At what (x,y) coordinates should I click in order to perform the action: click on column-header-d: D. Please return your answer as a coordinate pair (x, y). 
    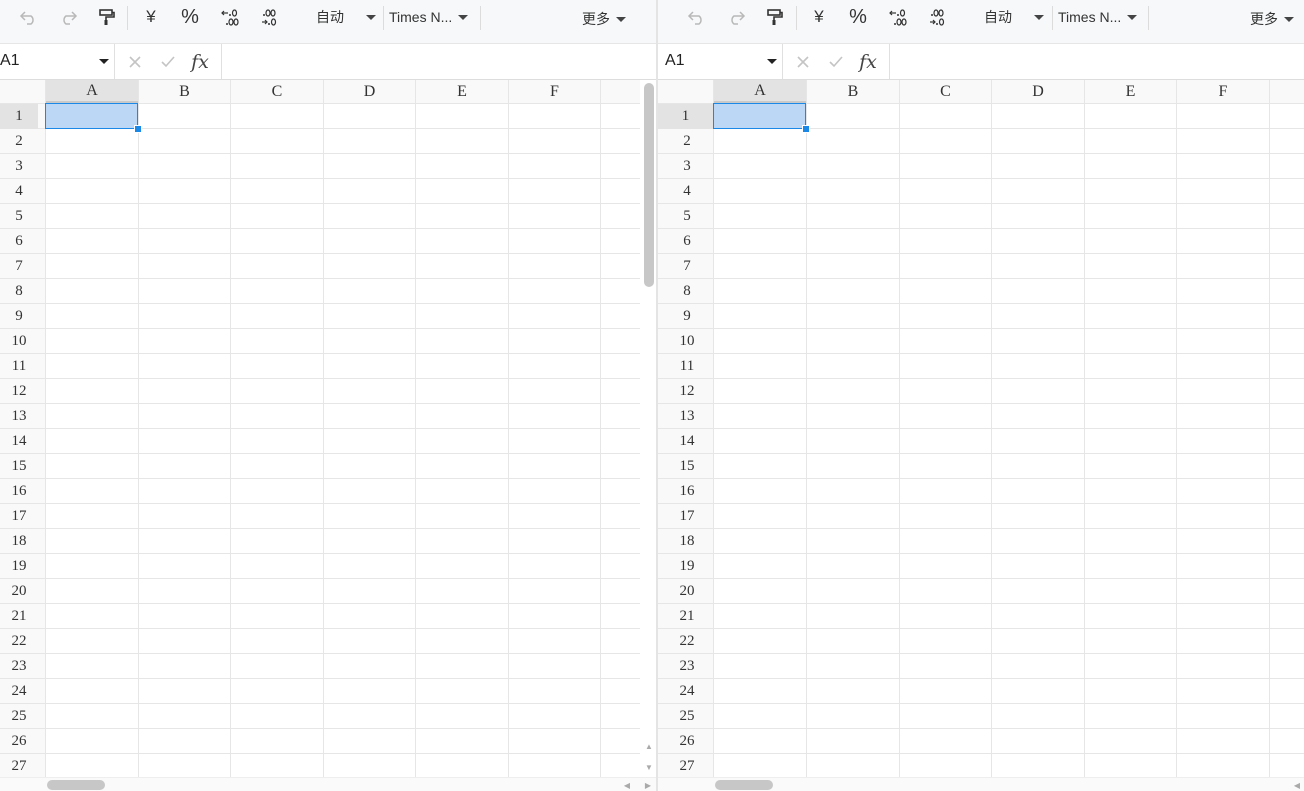
    Looking at the image, I should click on (369, 91).